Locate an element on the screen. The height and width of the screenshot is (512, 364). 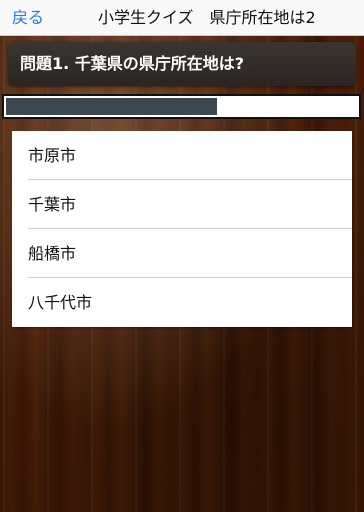
answer-option-2: 千葉市 is located at coordinates (182, 204).